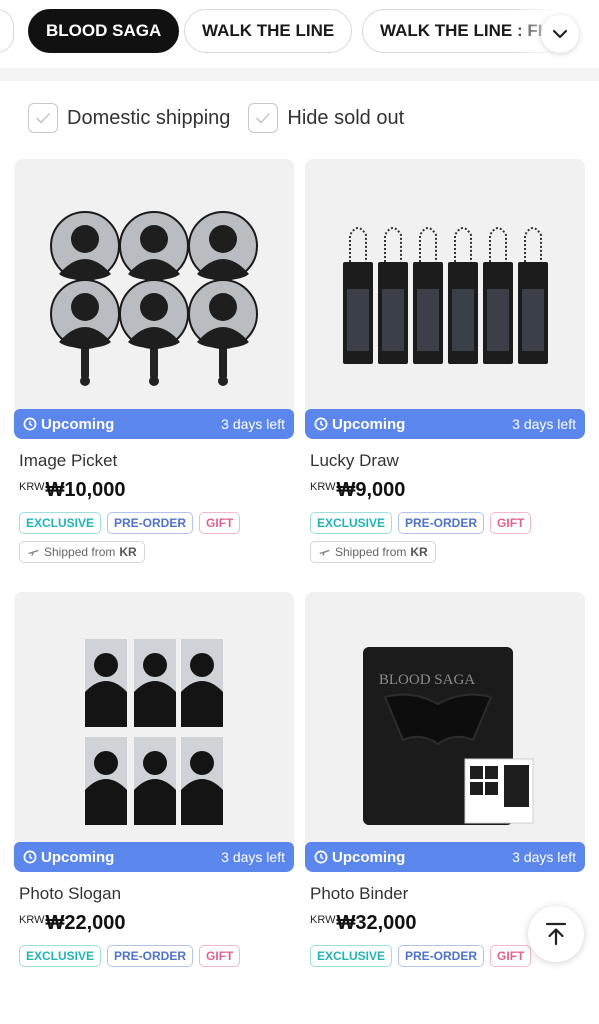  I want to click on category-chip-partial, so click(7, 31).